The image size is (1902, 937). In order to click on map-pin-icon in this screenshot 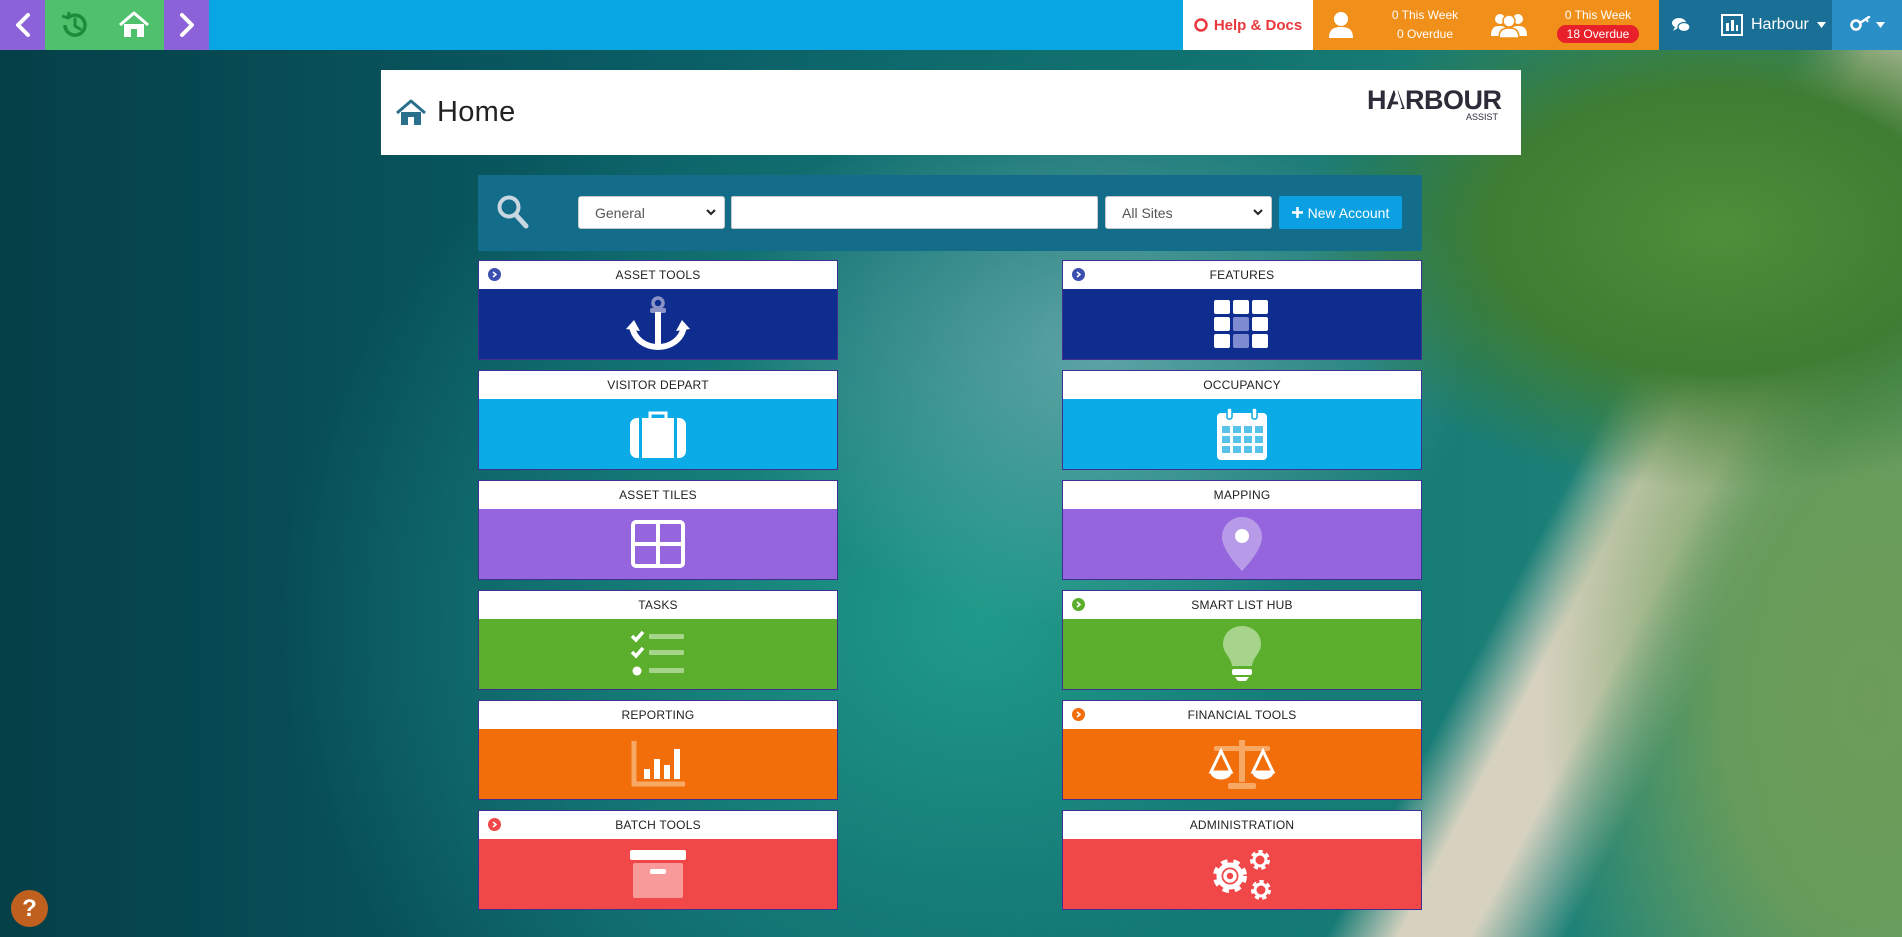, I will do `click(1242, 544)`.